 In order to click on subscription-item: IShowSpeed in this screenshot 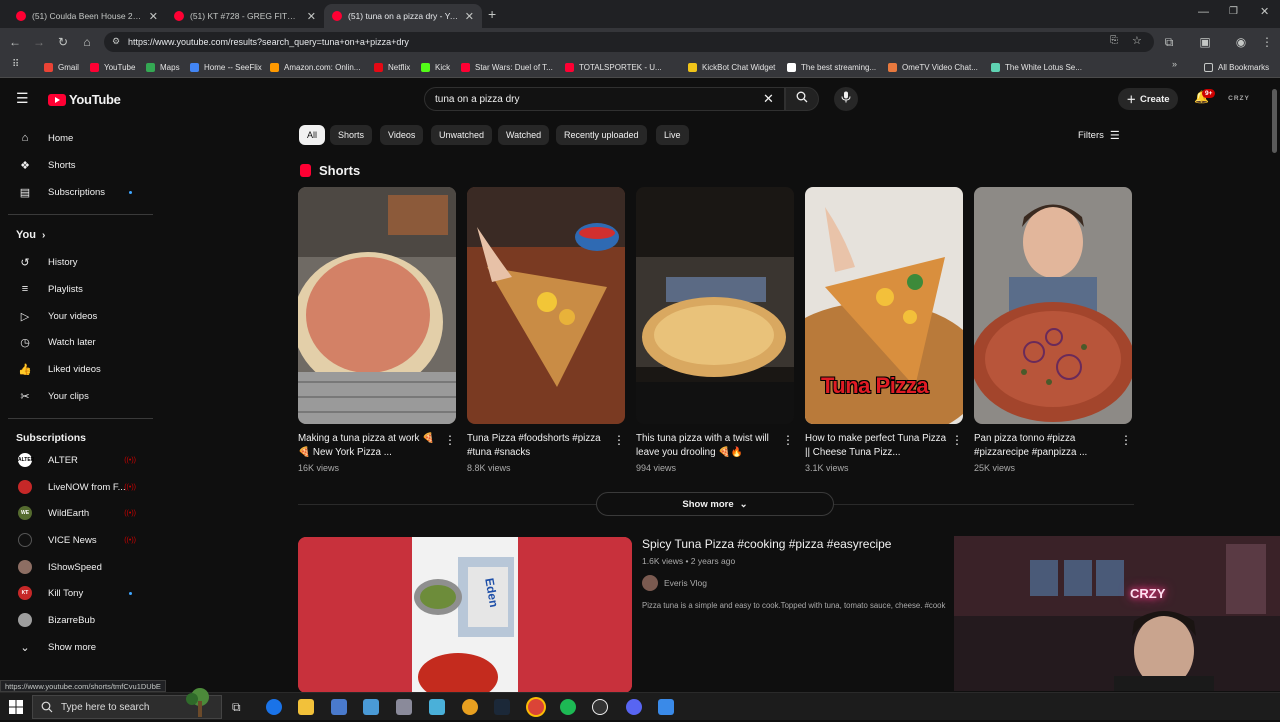, I will do `click(81, 567)`.